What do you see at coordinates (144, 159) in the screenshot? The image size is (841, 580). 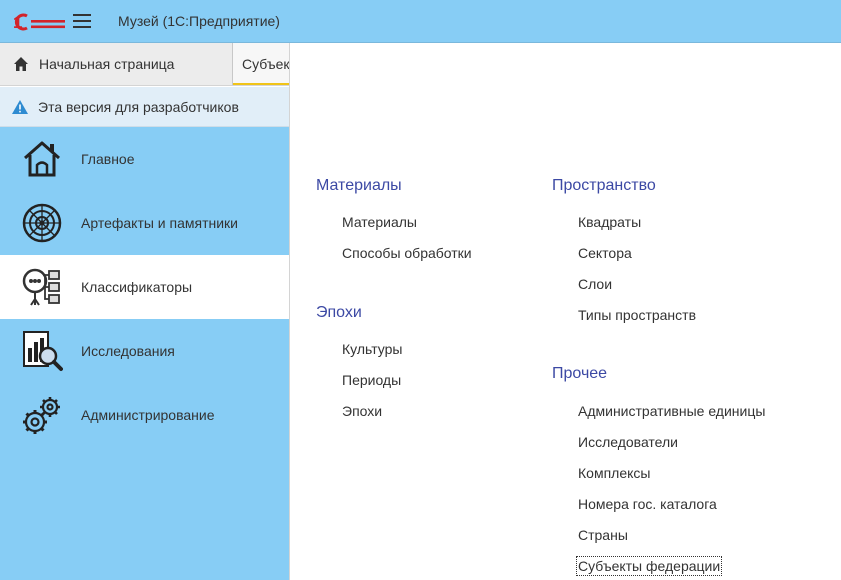 I see `sidebar-item-main: Главное` at bounding box center [144, 159].